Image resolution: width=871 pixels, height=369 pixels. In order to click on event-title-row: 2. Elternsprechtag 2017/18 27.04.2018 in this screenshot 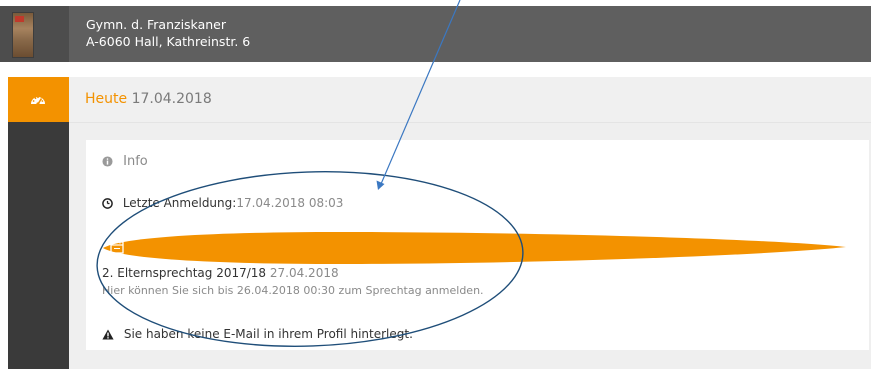, I will do `click(220, 273)`.